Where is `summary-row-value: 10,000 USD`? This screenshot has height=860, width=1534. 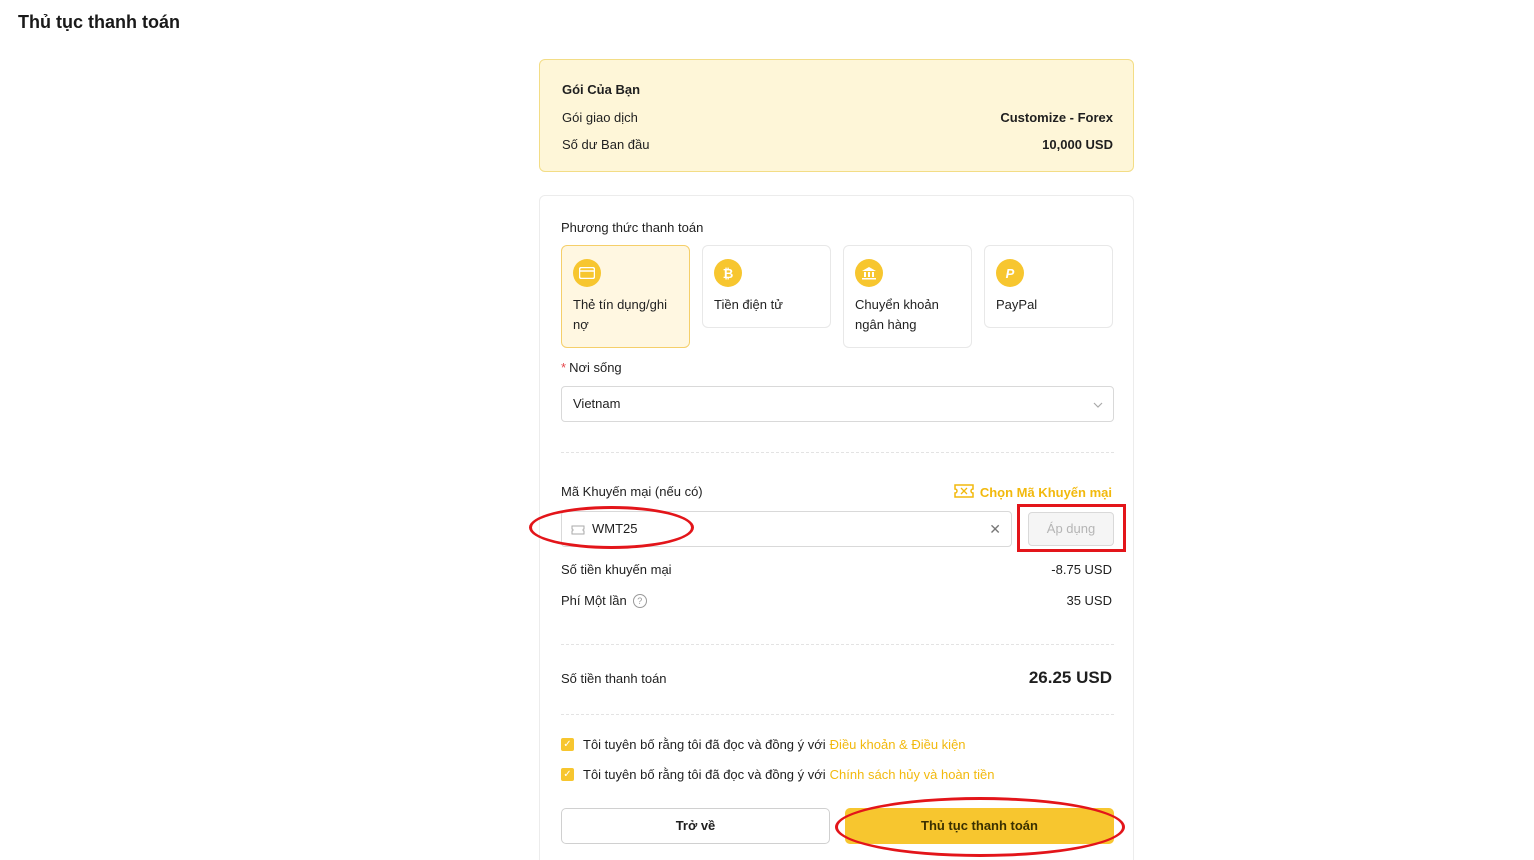 summary-row-value: 10,000 USD is located at coordinates (1077, 144).